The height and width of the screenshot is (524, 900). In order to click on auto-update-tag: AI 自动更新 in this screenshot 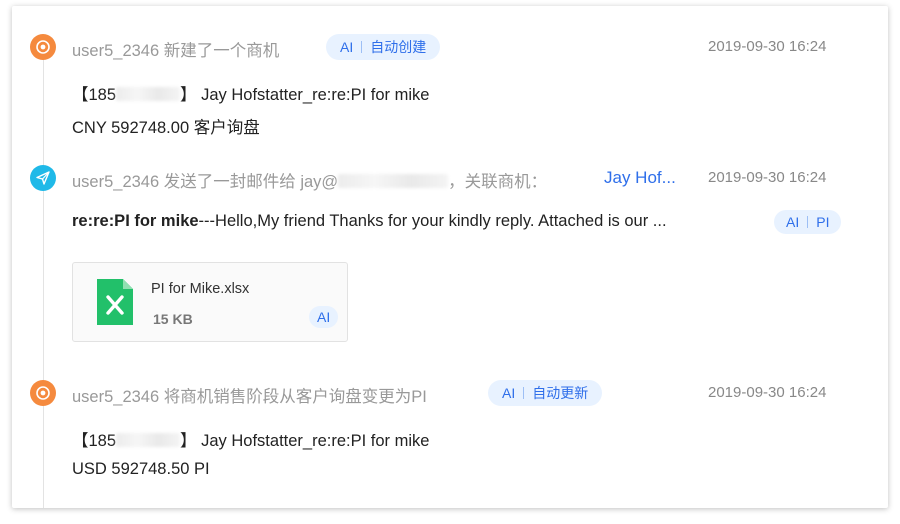, I will do `click(545, 393)`.